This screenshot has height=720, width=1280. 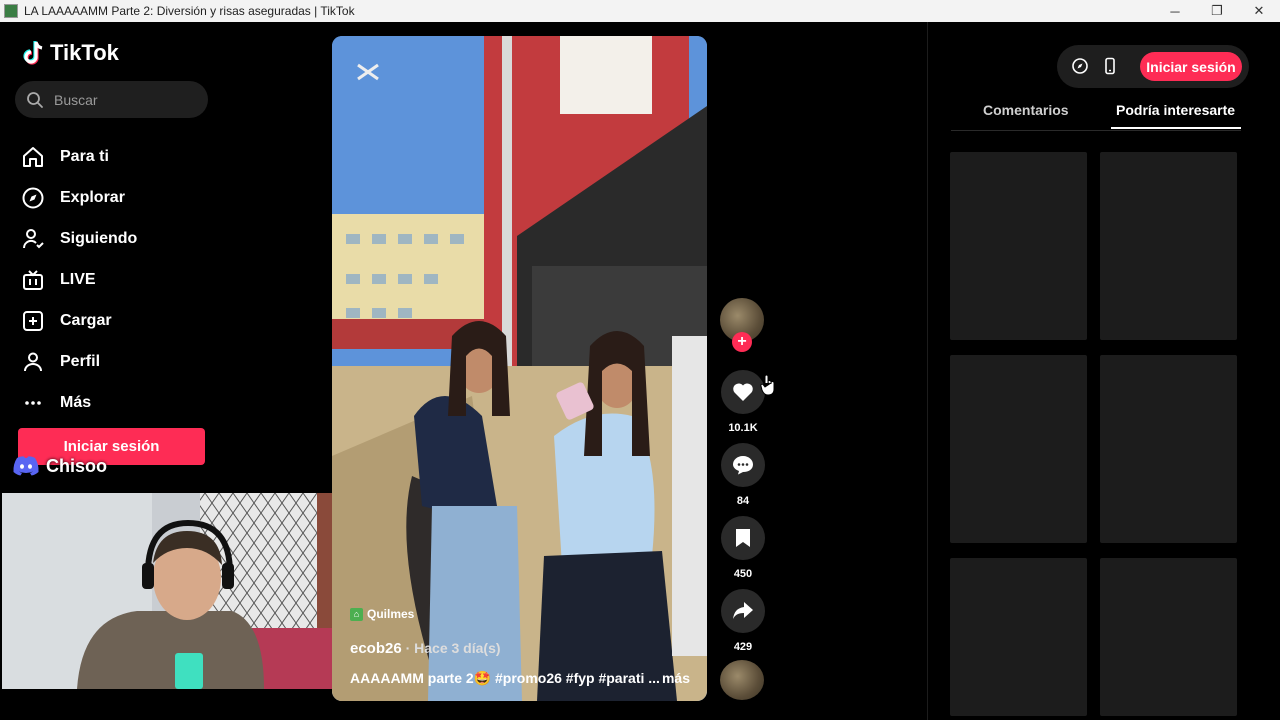 I want to click on panel-divider, so click(x=927, y=371).